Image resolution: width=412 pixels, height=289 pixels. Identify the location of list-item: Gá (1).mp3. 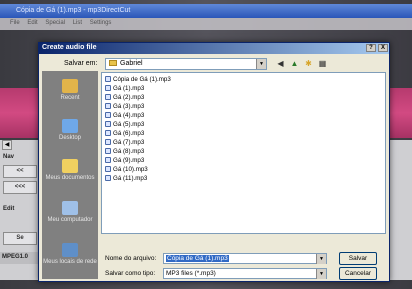
(124, 88).